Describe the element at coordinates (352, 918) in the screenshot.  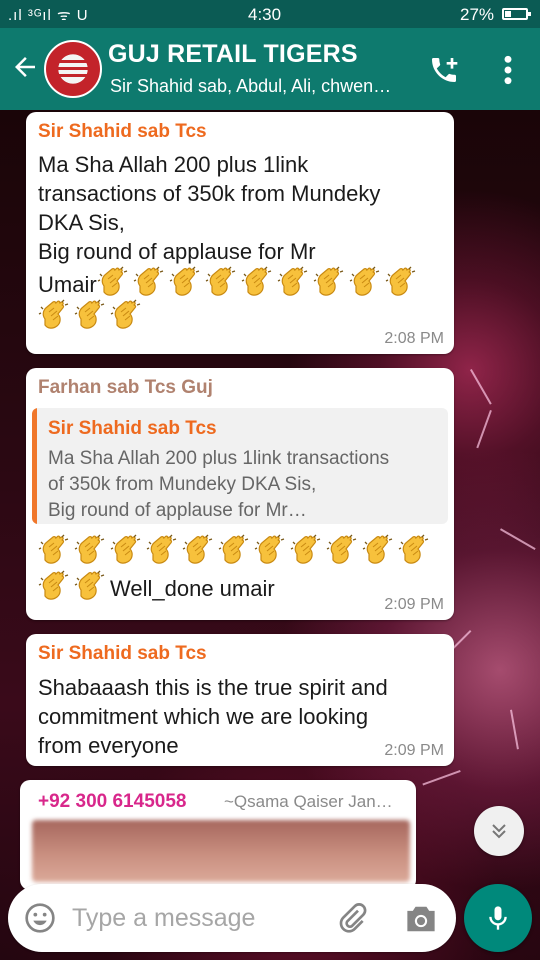
I see `paperclip-icon` at that location.